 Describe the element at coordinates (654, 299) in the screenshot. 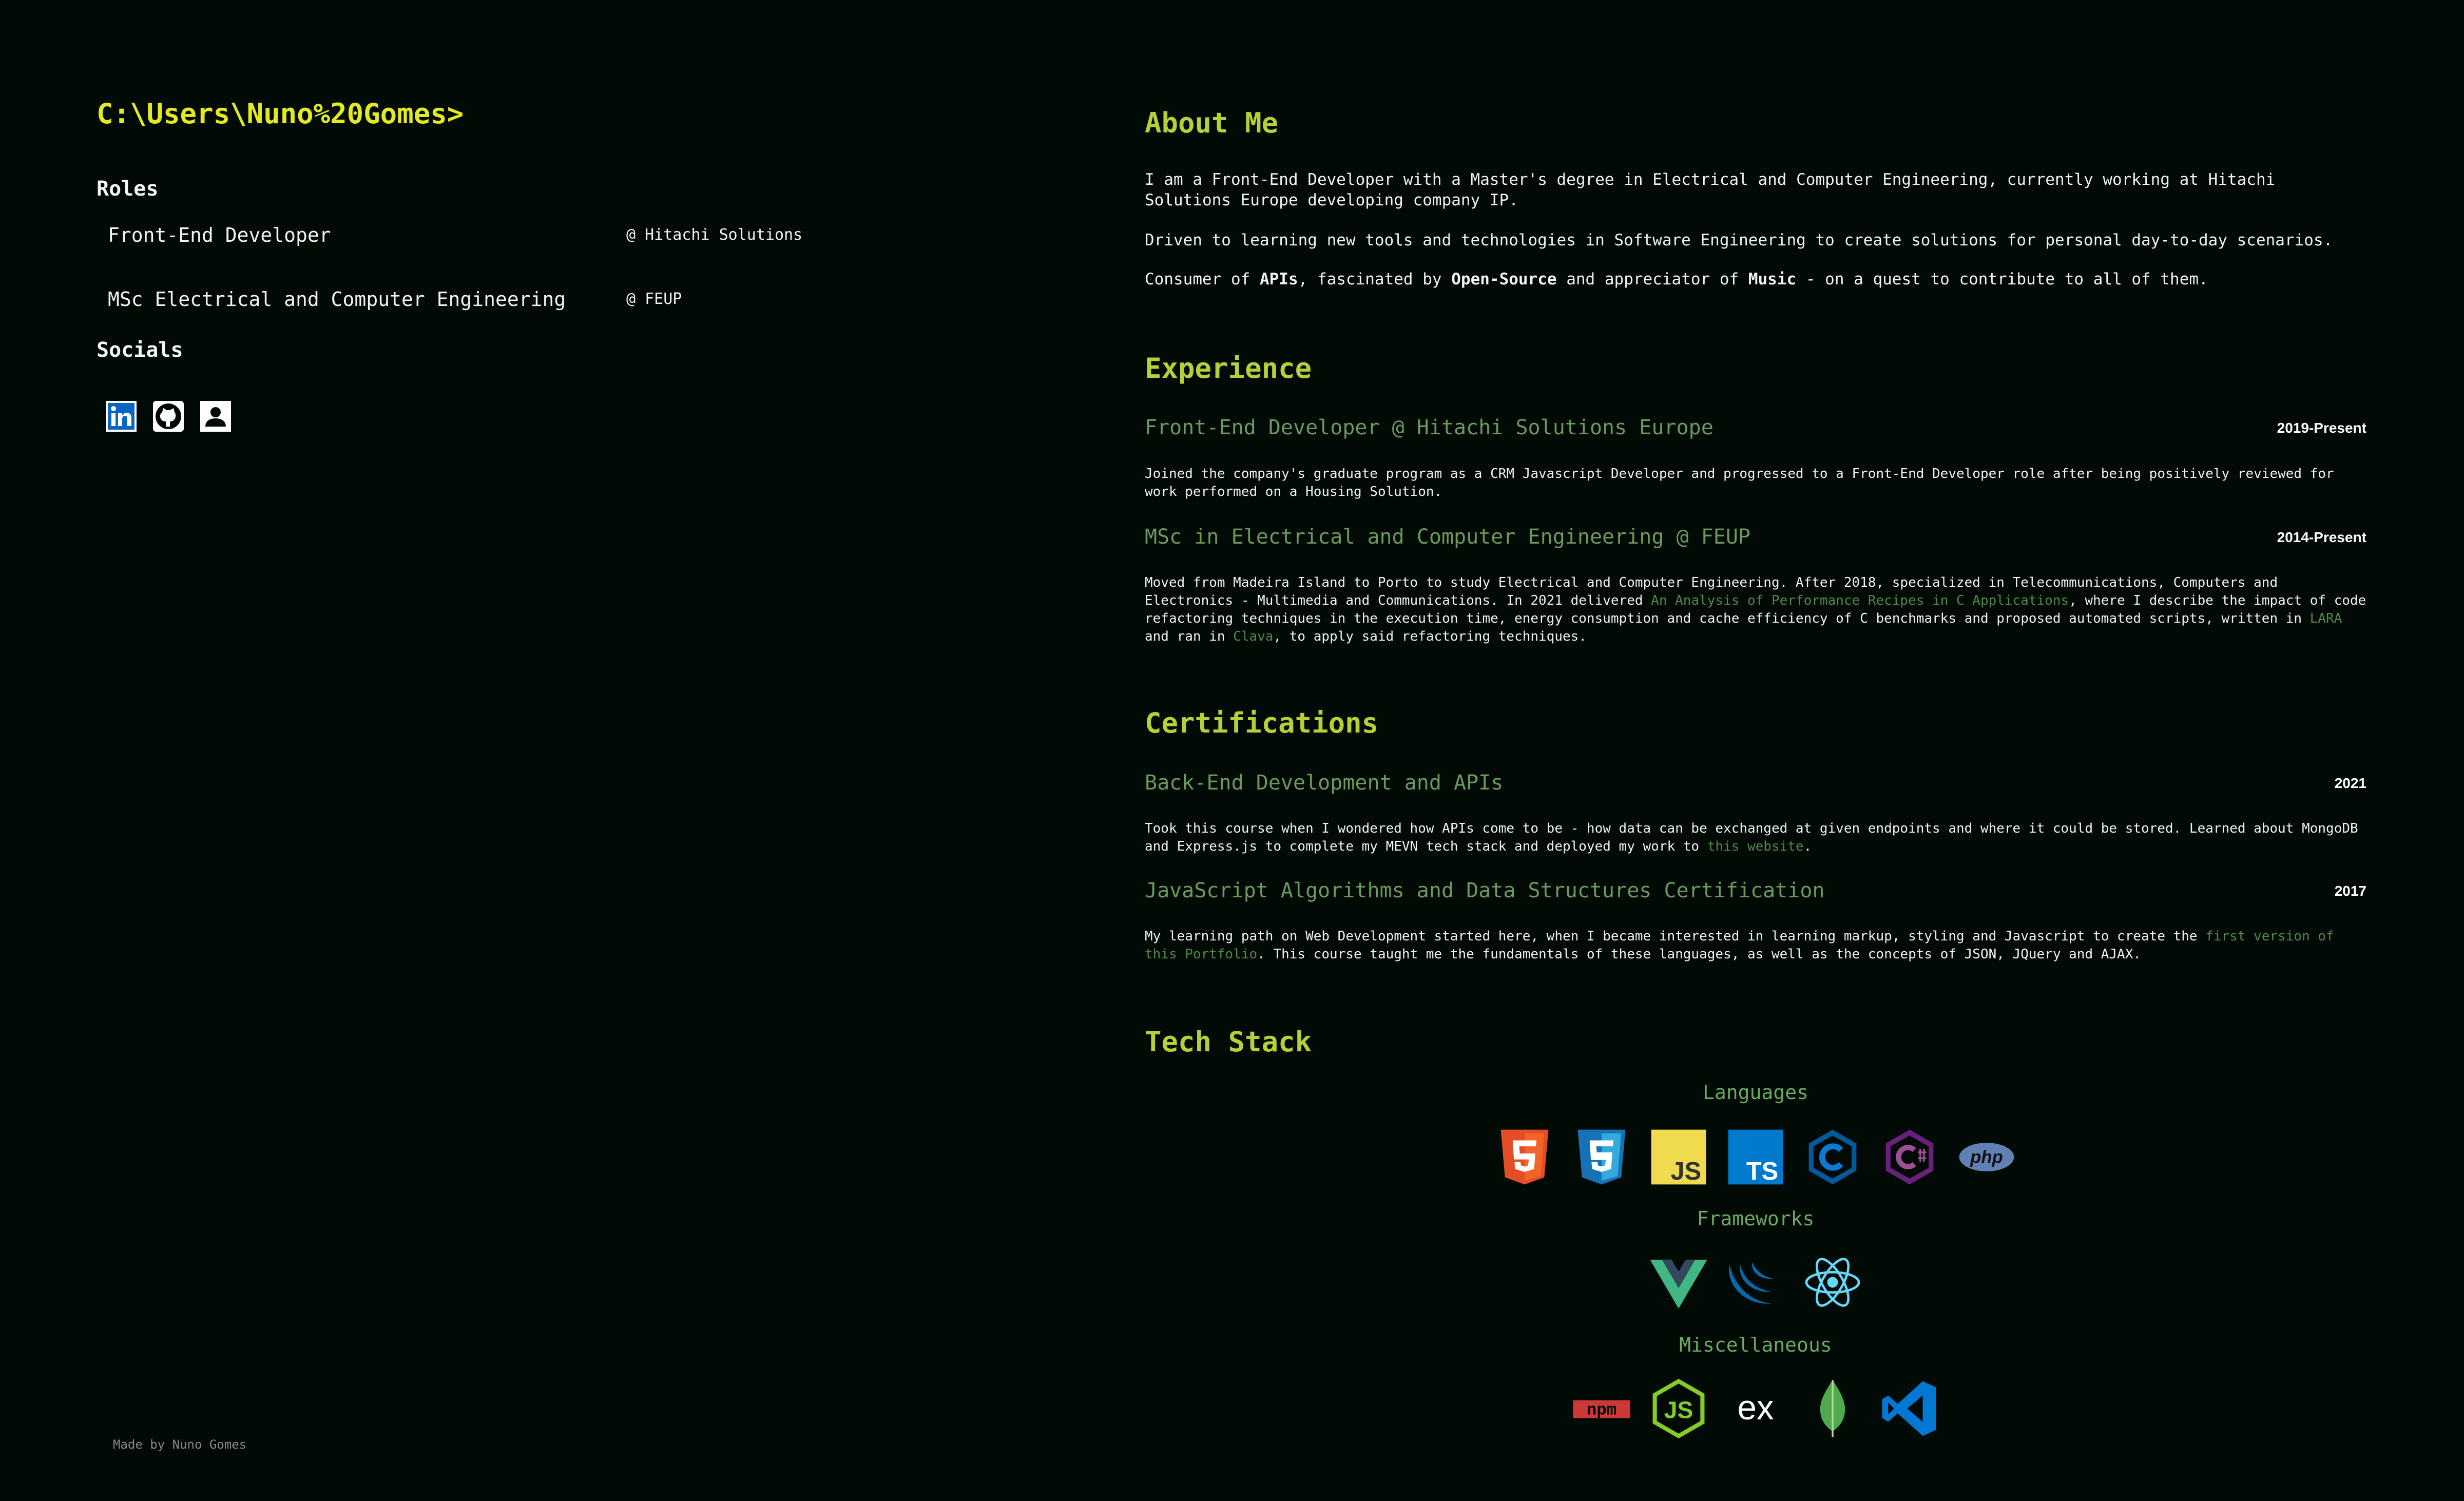

I see `role-organization: @ FEUP` at that location.